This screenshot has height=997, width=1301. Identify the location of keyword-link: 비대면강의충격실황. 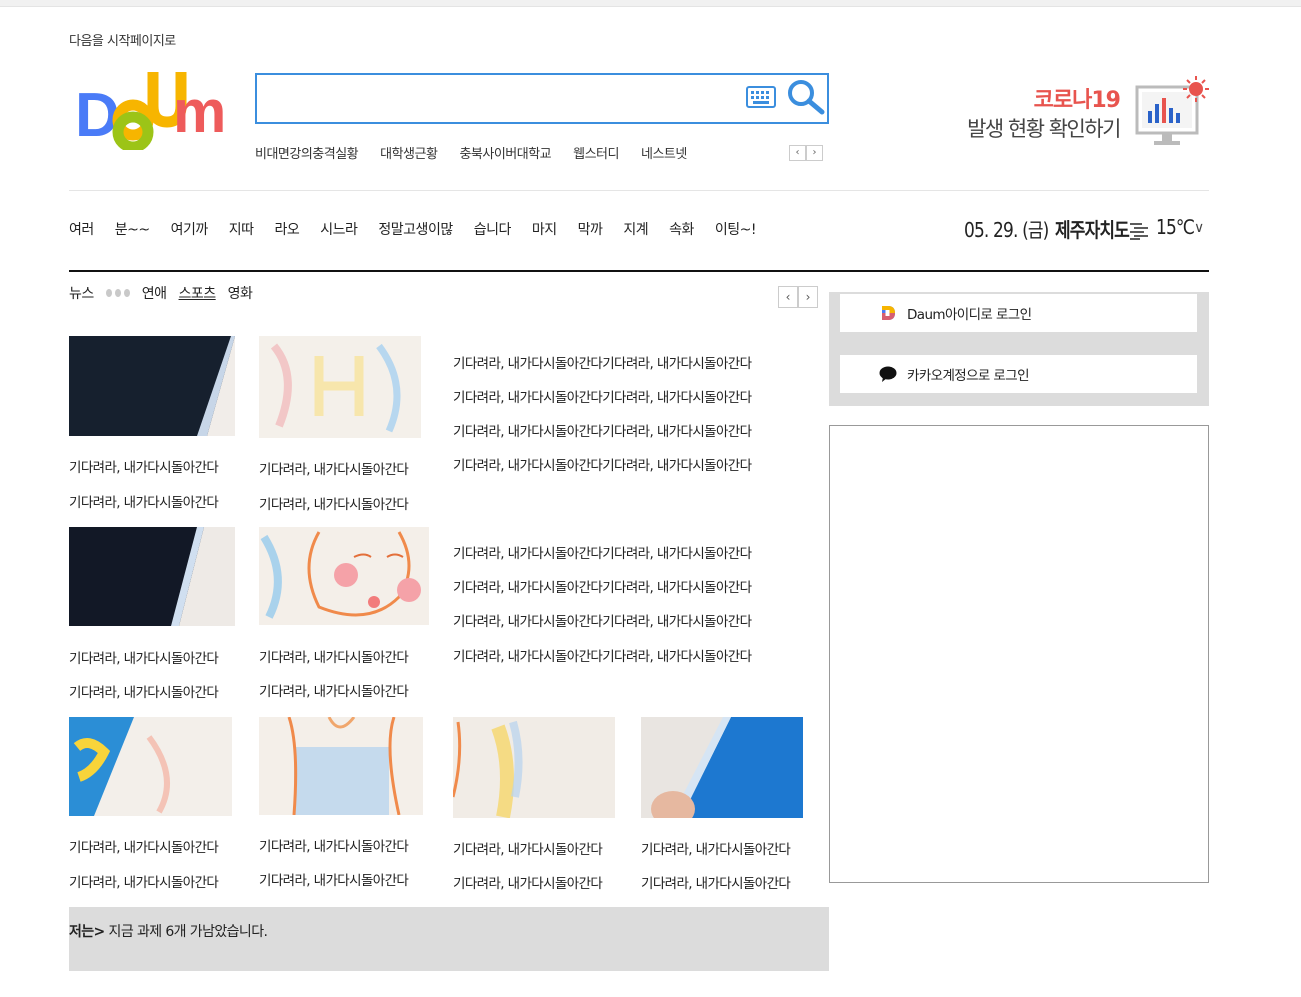
(307, 152).